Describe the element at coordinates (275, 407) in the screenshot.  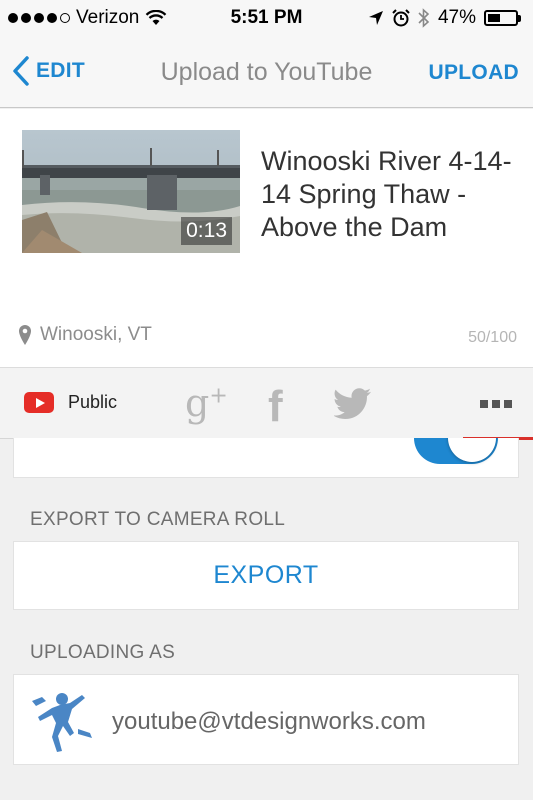
I see `facebook-icon: f` at that location.